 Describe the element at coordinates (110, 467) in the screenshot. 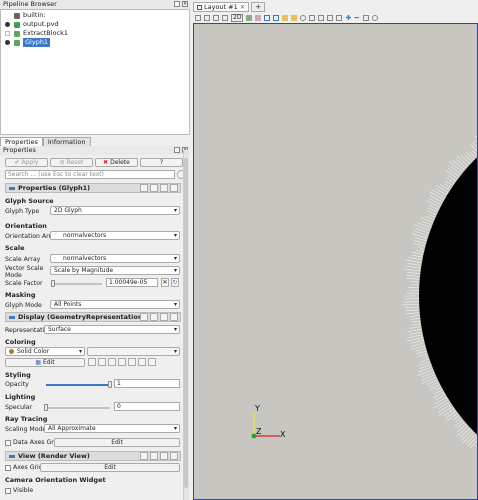

I see `axes-grid-edit-button: Edit` at that location.